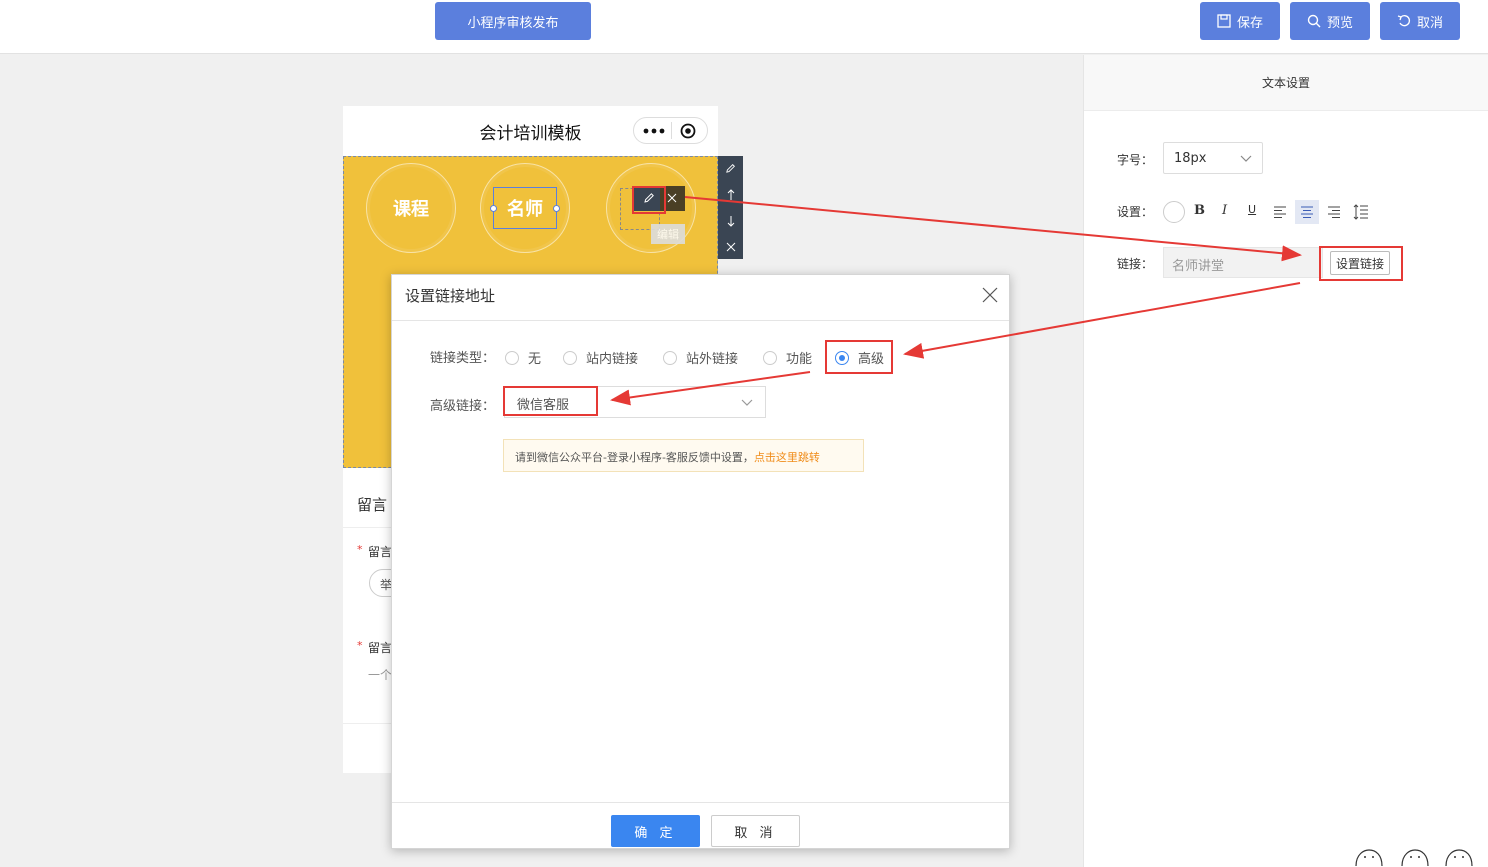 This screenshot has height=867, width=1488. I want to click on target-icon, so click(688, 131).